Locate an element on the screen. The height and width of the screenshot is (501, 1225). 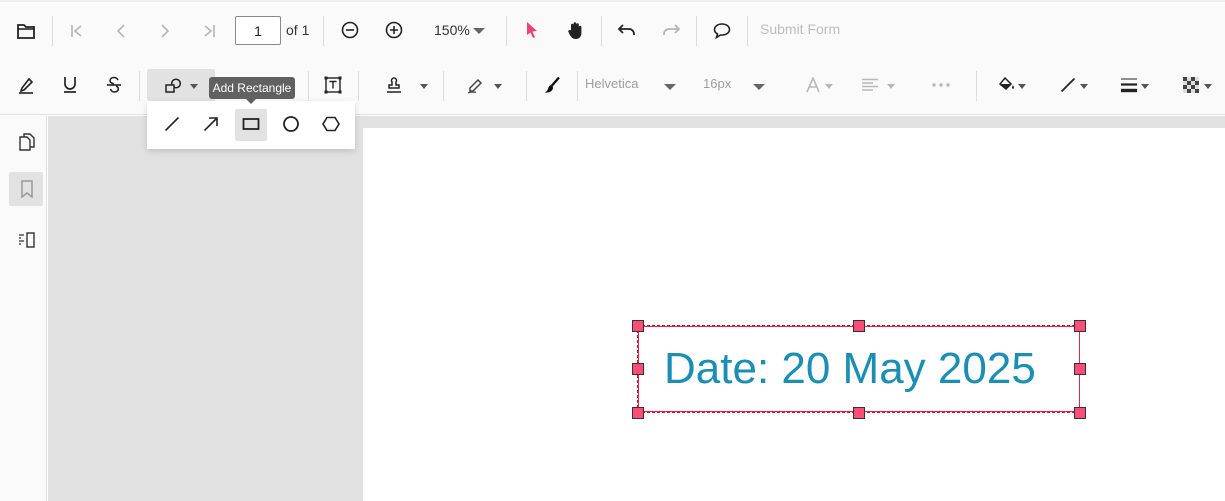
resize-handle-bottom-left is located at coordinates (638, 413).